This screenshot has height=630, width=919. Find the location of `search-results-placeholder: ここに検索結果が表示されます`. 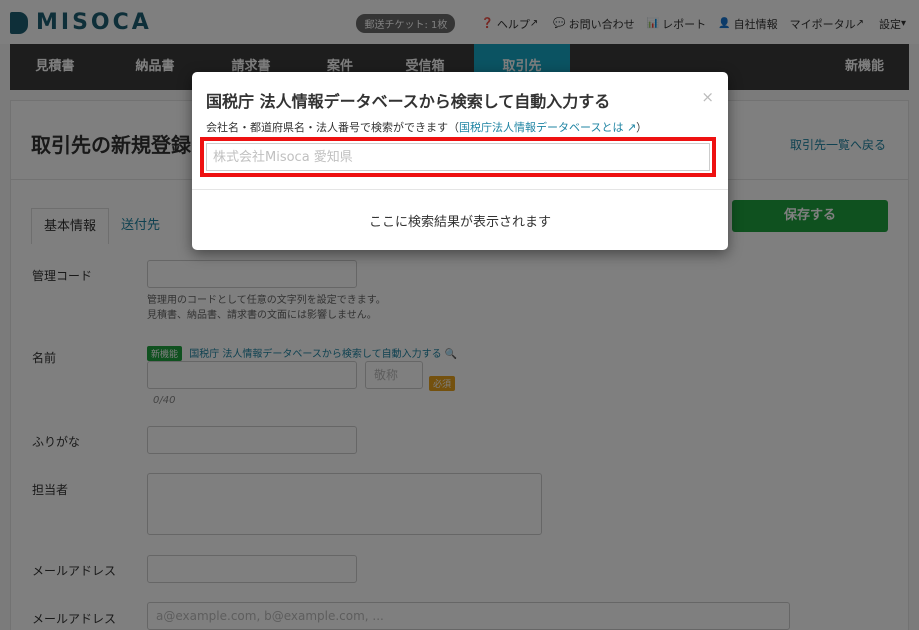

search-results-placeholder: ここに検索結果が表示されます is located at coordinates (459, 222).